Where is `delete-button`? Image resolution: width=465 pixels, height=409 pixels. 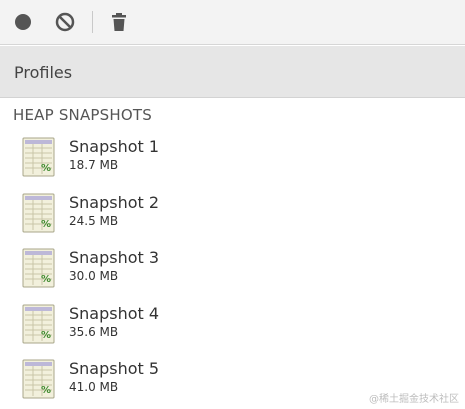 delete-button is located at coordinates (119, 22).